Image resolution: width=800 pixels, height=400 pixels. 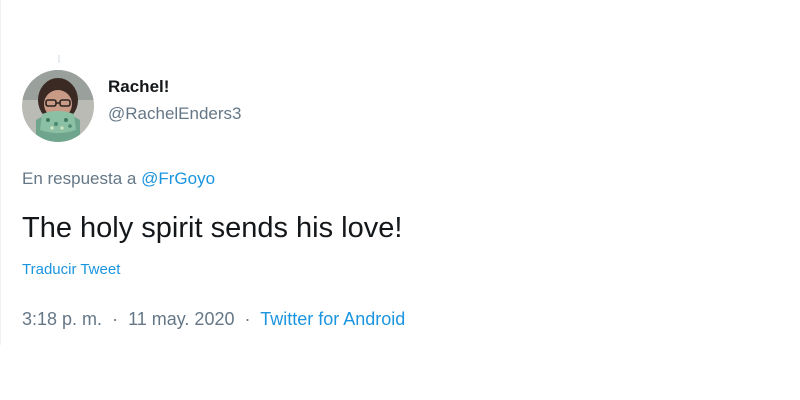 I want to click on avatar, so click(x=58, y=106).